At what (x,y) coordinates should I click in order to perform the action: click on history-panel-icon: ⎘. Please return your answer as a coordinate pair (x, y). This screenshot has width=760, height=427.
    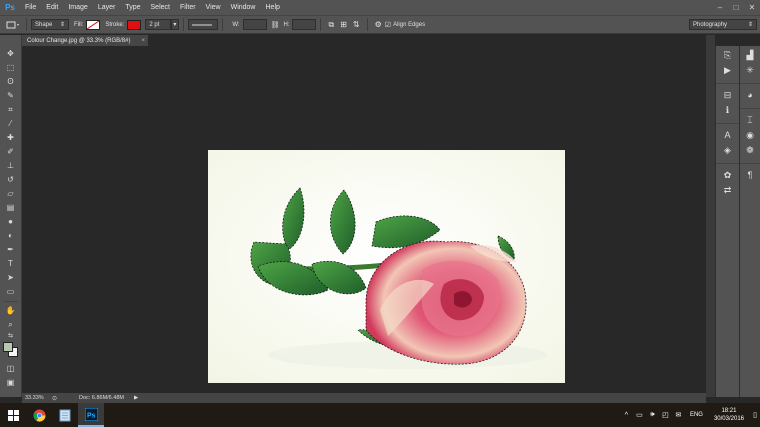
    Looking at the image, I should click on (728, 55).